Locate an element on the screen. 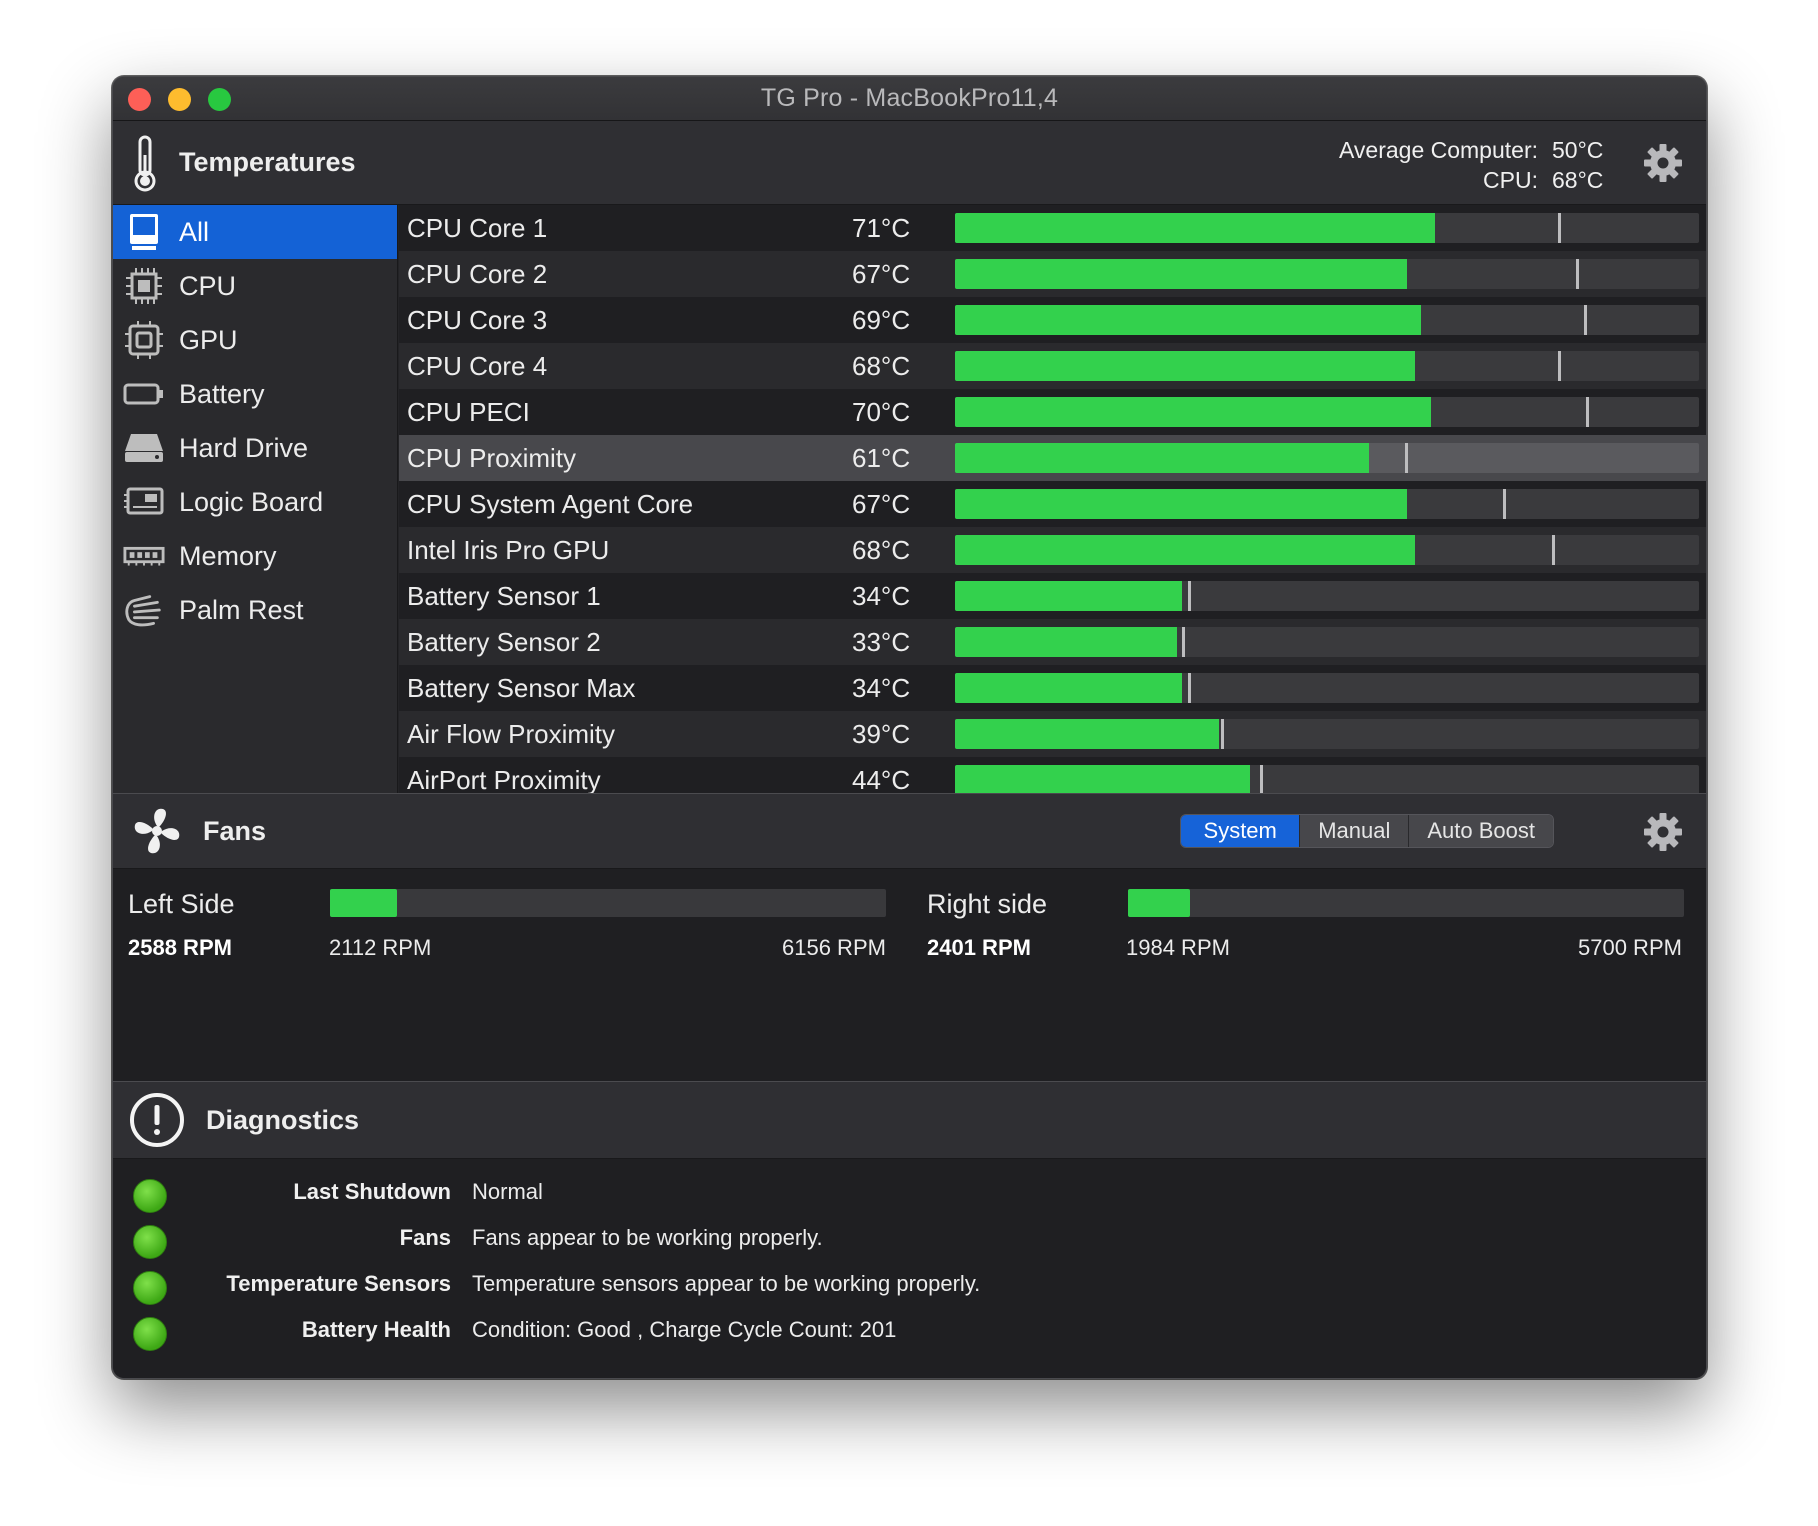 This screenshot has height=1526, width=1818. sensor-temperature: 44°C is located at coordinates (881, 779).